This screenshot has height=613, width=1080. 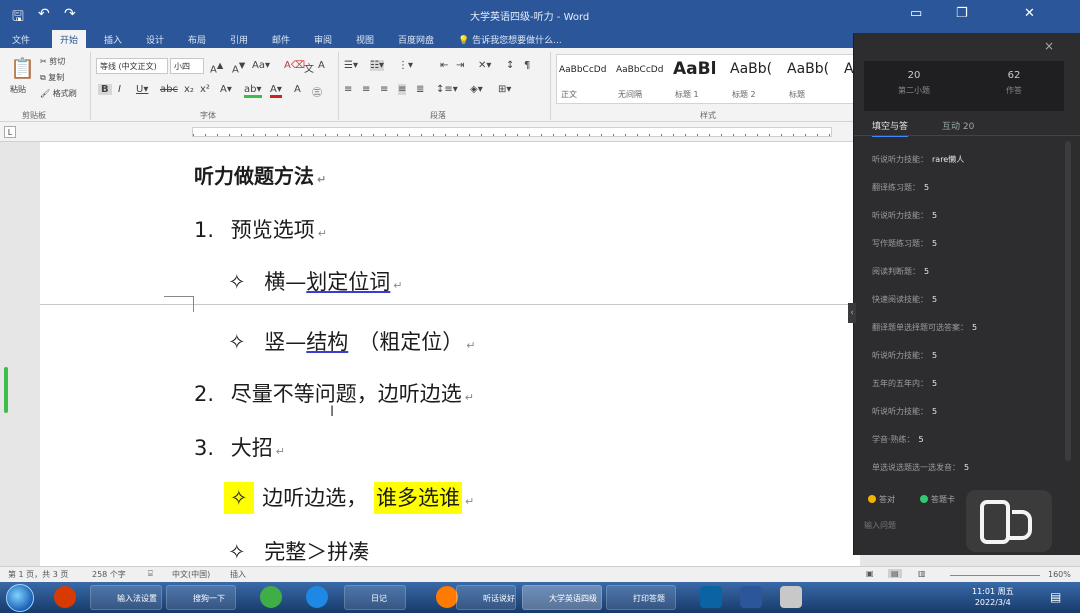 I want to click on tab-references: 引用, so click(x=239, y=39).